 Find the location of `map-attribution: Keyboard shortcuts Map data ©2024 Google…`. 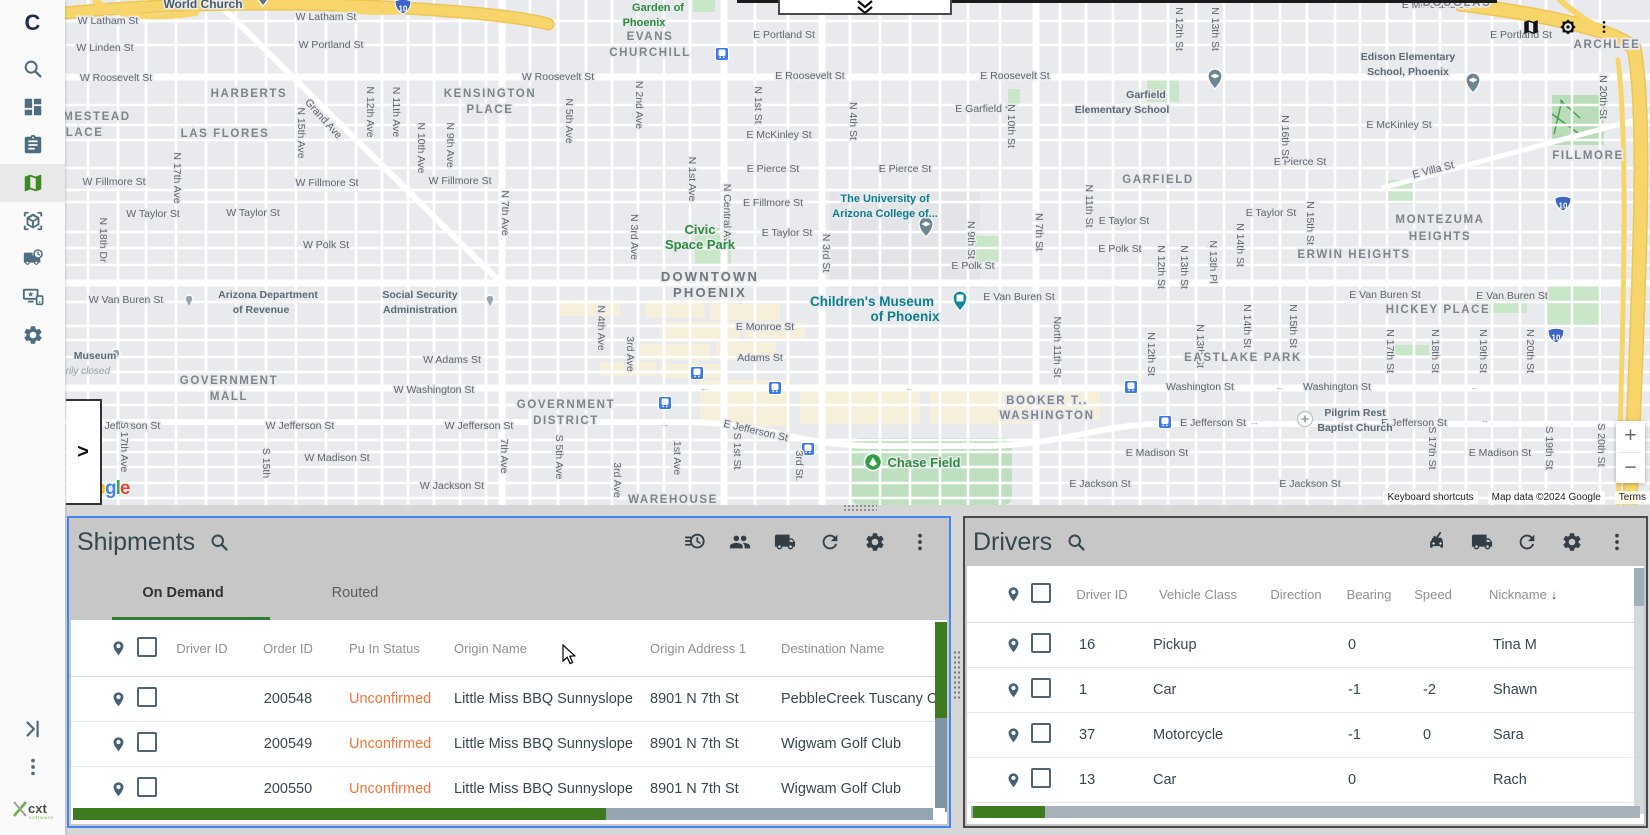

map-attribution: Keyboard shortcuts Map data ©2024 Google… is located at coordinates (1516, 497).